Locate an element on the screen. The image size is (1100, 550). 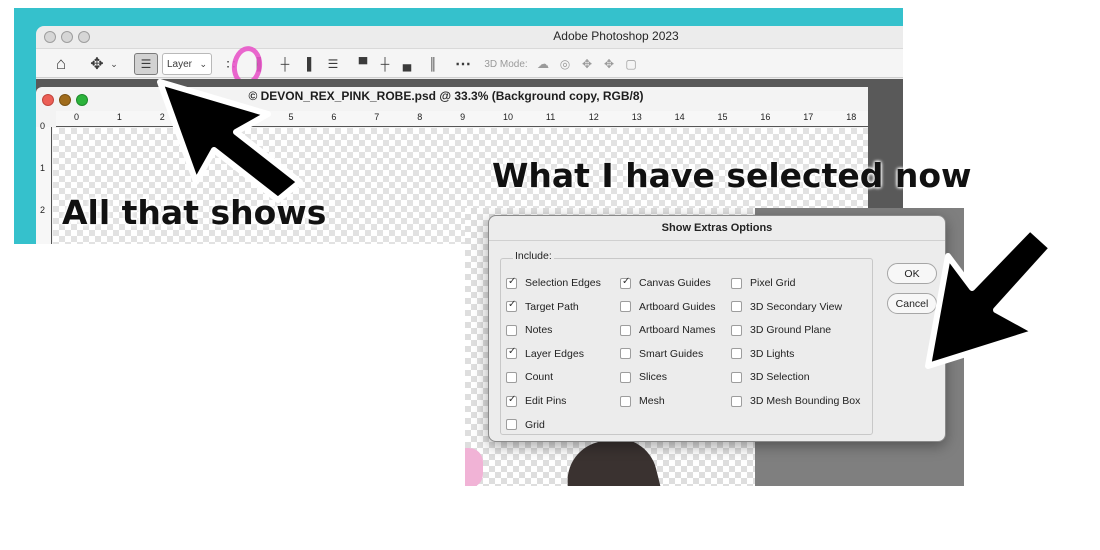
checkbox-label: Smart Guides is located at coordinates (671, 353).